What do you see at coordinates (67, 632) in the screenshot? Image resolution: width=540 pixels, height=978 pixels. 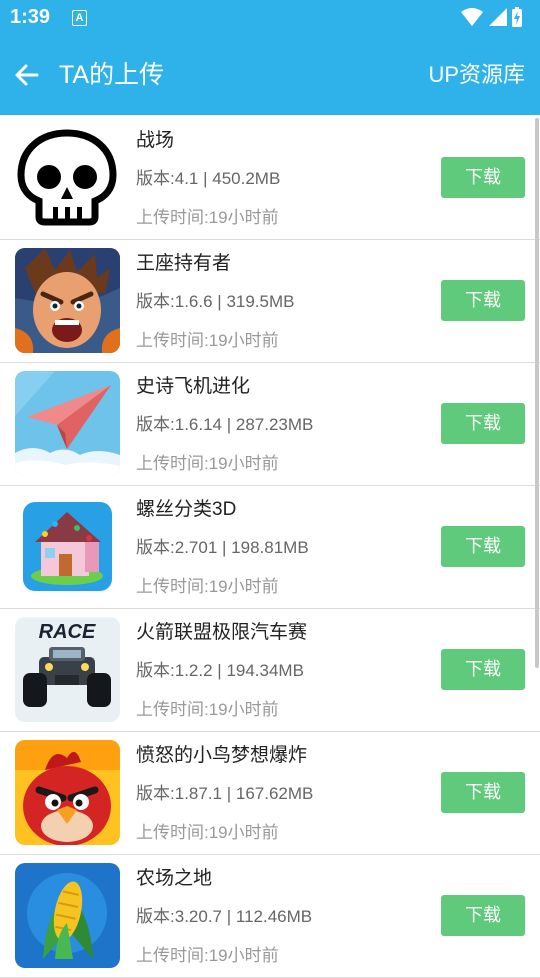 I see `race-logo-text: RACE` at bounding box center [67, 632].